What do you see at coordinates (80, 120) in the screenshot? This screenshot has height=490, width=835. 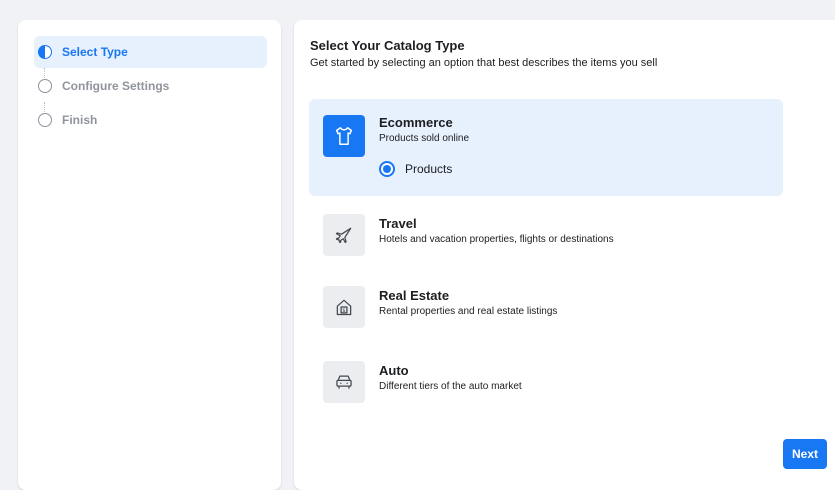 I see `step-label: Finish` at bounding box center [80, 120].